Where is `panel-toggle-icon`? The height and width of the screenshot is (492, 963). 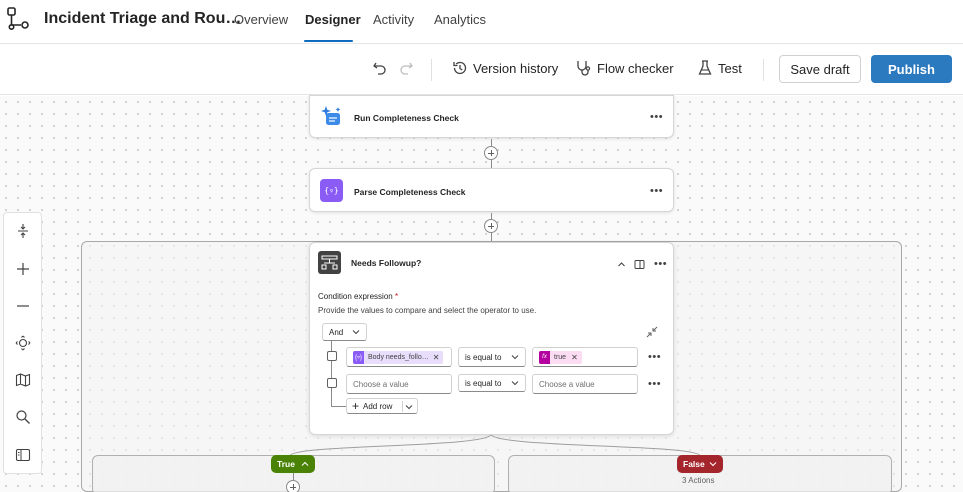
panel-toggle-icon is located at coordinates (23, 455).